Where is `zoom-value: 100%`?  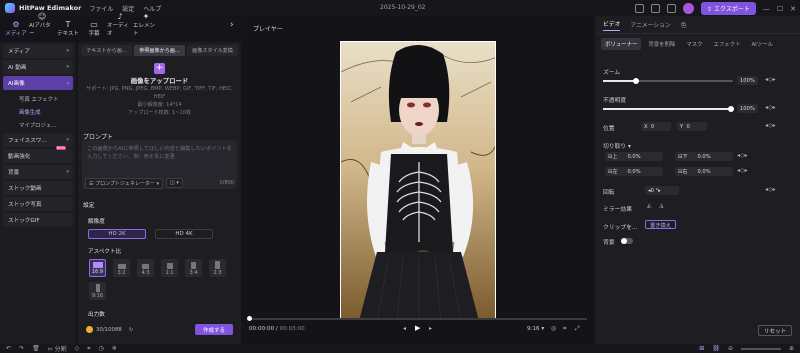 zoom-value: 100% is located at coordinates (747, 80).